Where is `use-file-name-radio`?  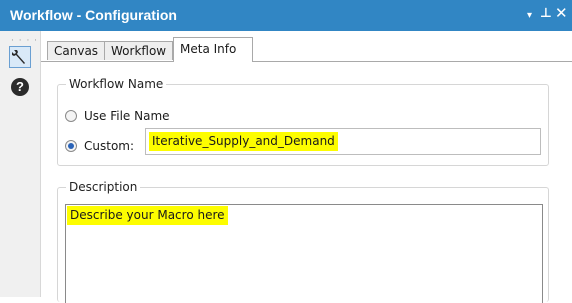
use-file-name-radio is located at coordinates (71, 116).